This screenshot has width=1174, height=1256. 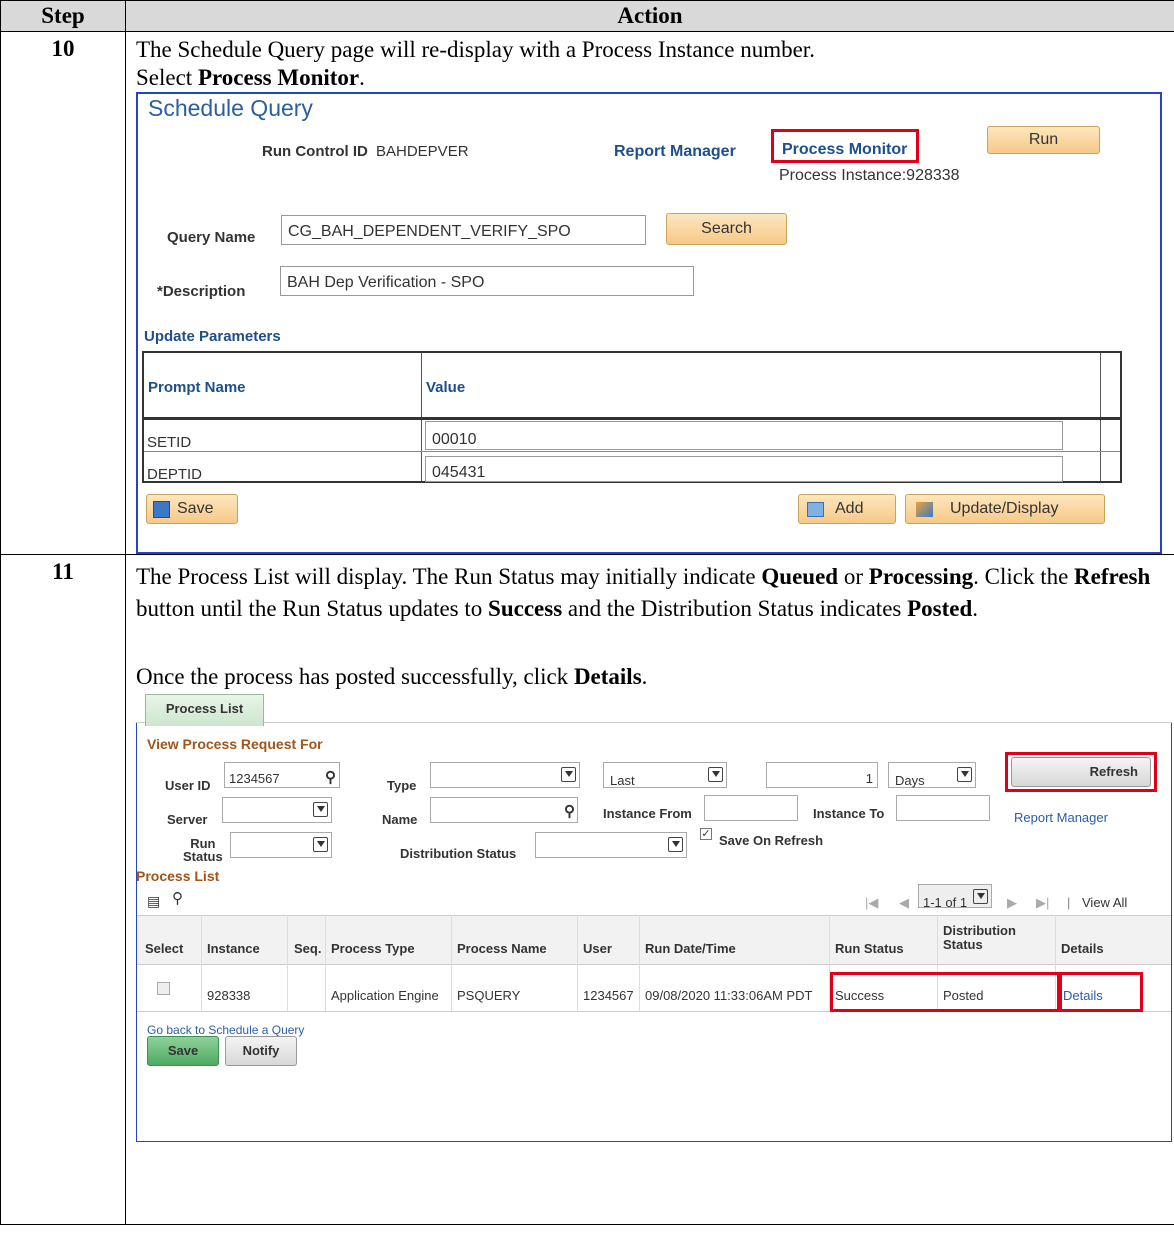 I want to click on view-process-request-heading: View Process Request For, so click(x=235, y=744).